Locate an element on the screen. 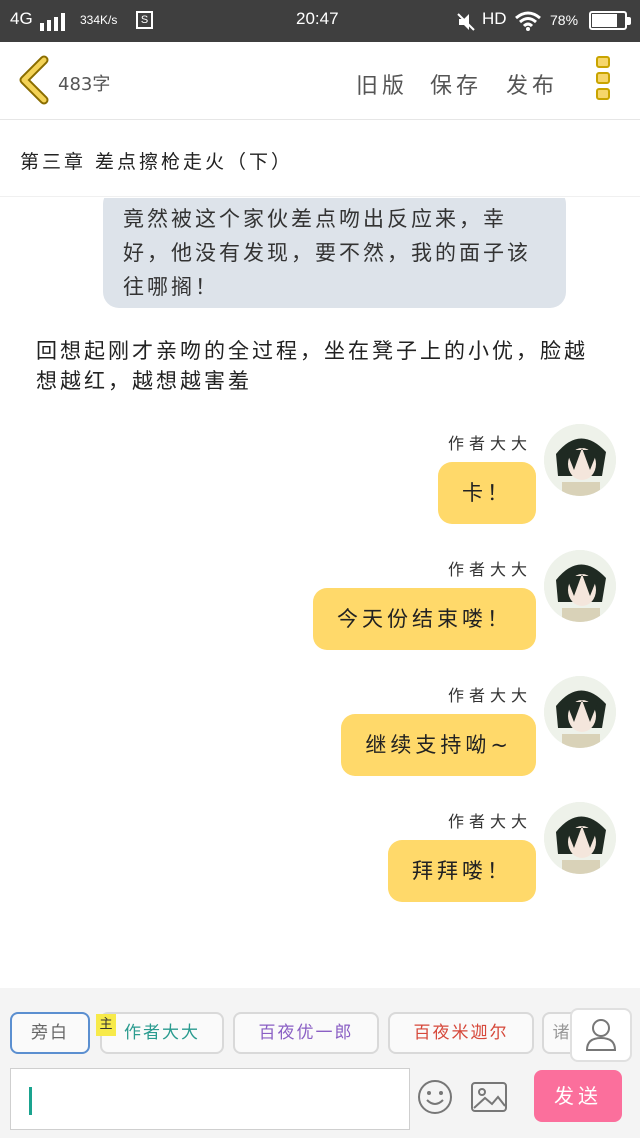 Image resolution: width=640 pixels, height=1138 pixels. emoji-button is located at coordinates (435, 1097).